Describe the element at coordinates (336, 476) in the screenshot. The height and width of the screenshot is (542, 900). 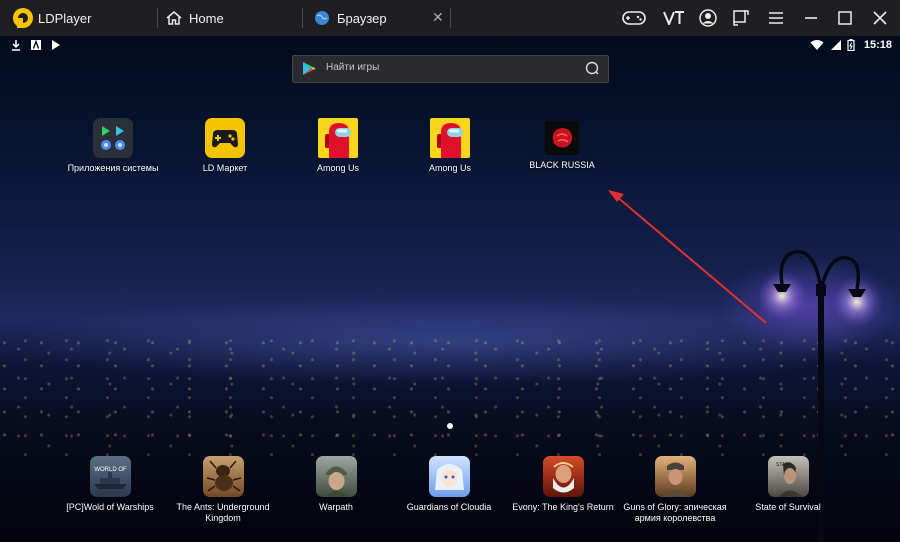
I see `warpath-icon` at that location.